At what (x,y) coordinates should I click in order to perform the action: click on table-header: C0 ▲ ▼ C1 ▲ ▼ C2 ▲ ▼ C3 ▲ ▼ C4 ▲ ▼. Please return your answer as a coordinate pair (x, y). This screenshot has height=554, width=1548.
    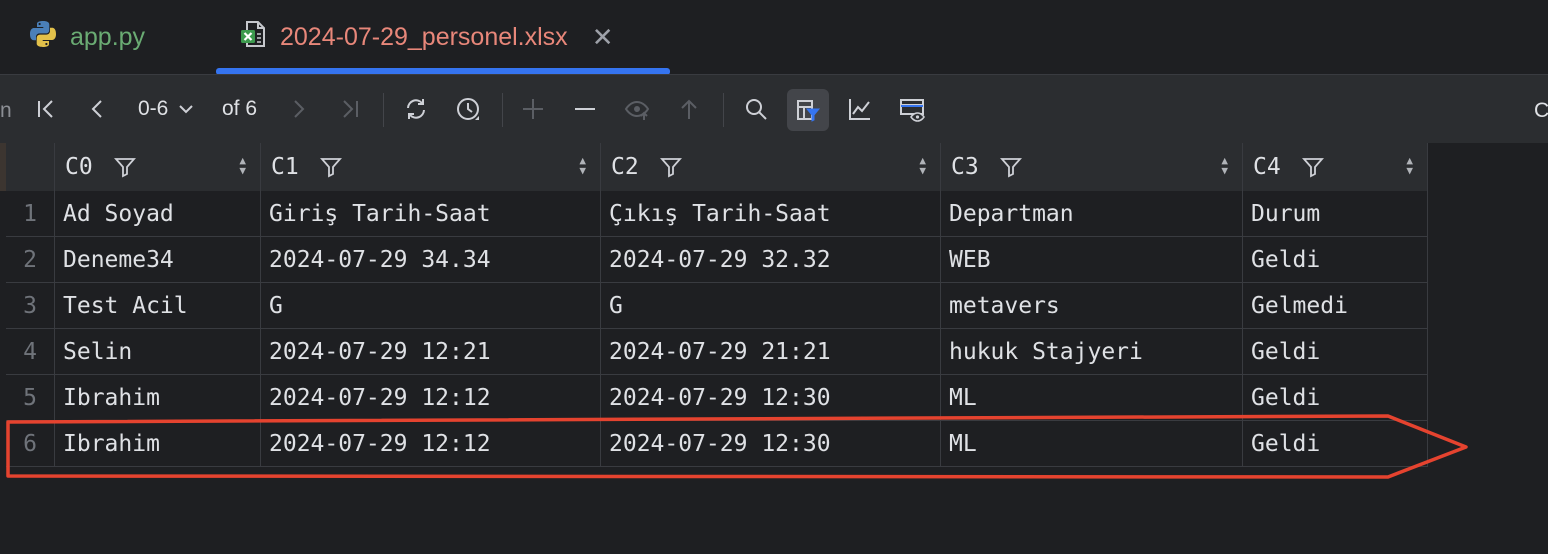
    Looking at the image, I should click on (717, 167).